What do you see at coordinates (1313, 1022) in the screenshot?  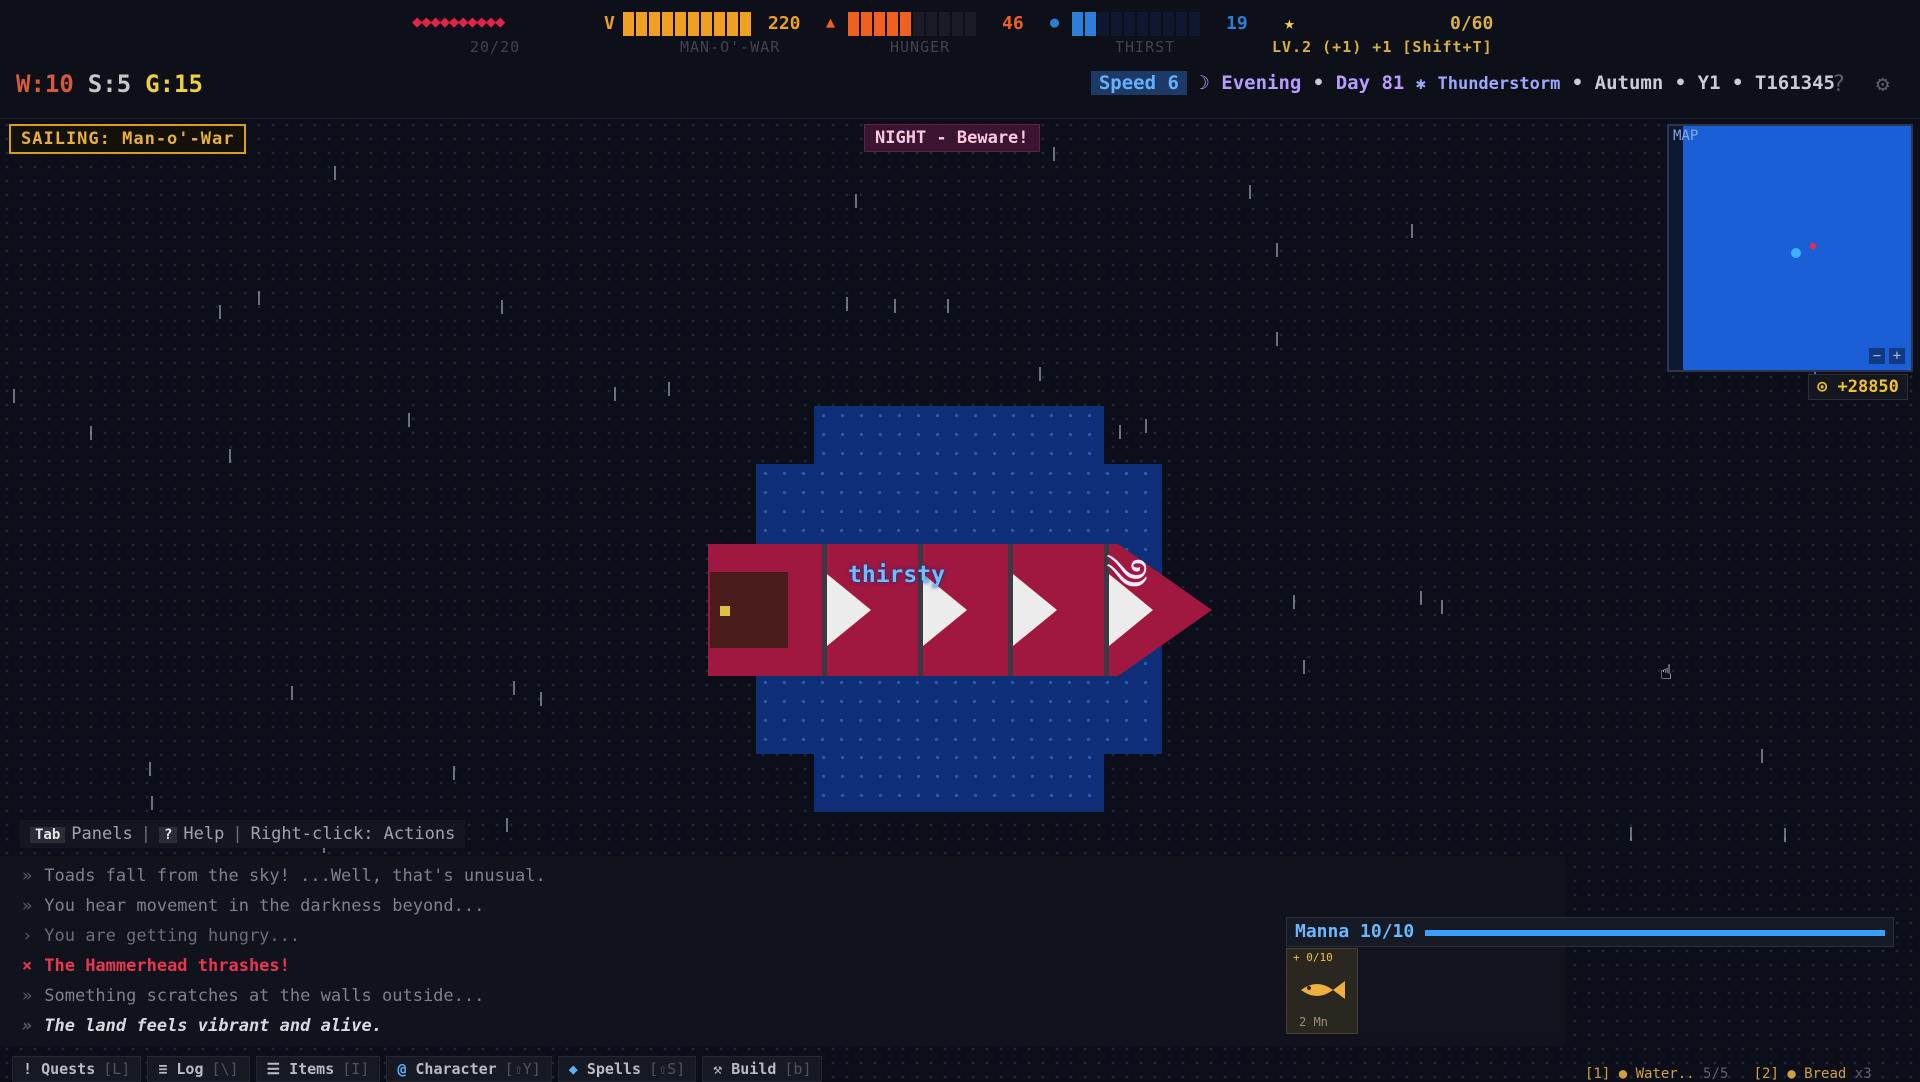 I see `spell-cost: 2 Mn` at bounding box center [1313, 1022].